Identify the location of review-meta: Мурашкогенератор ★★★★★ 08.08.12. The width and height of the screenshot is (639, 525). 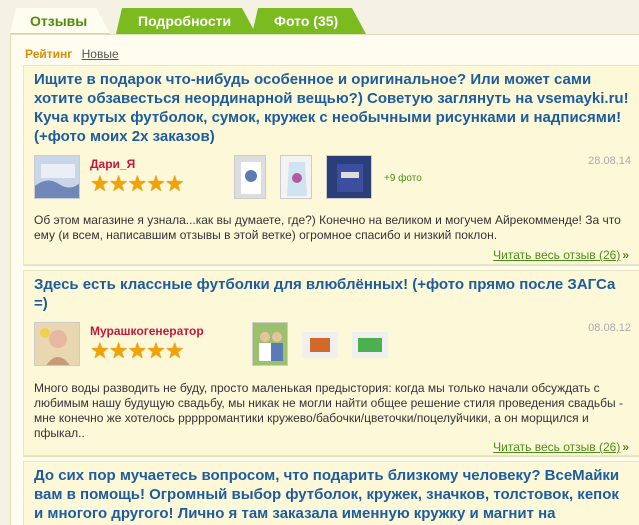
(331, 352).